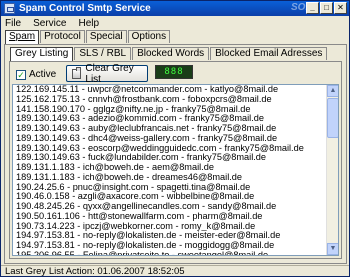  Describe the element at coordinates (43, 74) in the screenshot. I see `active-label: Active` at that location.